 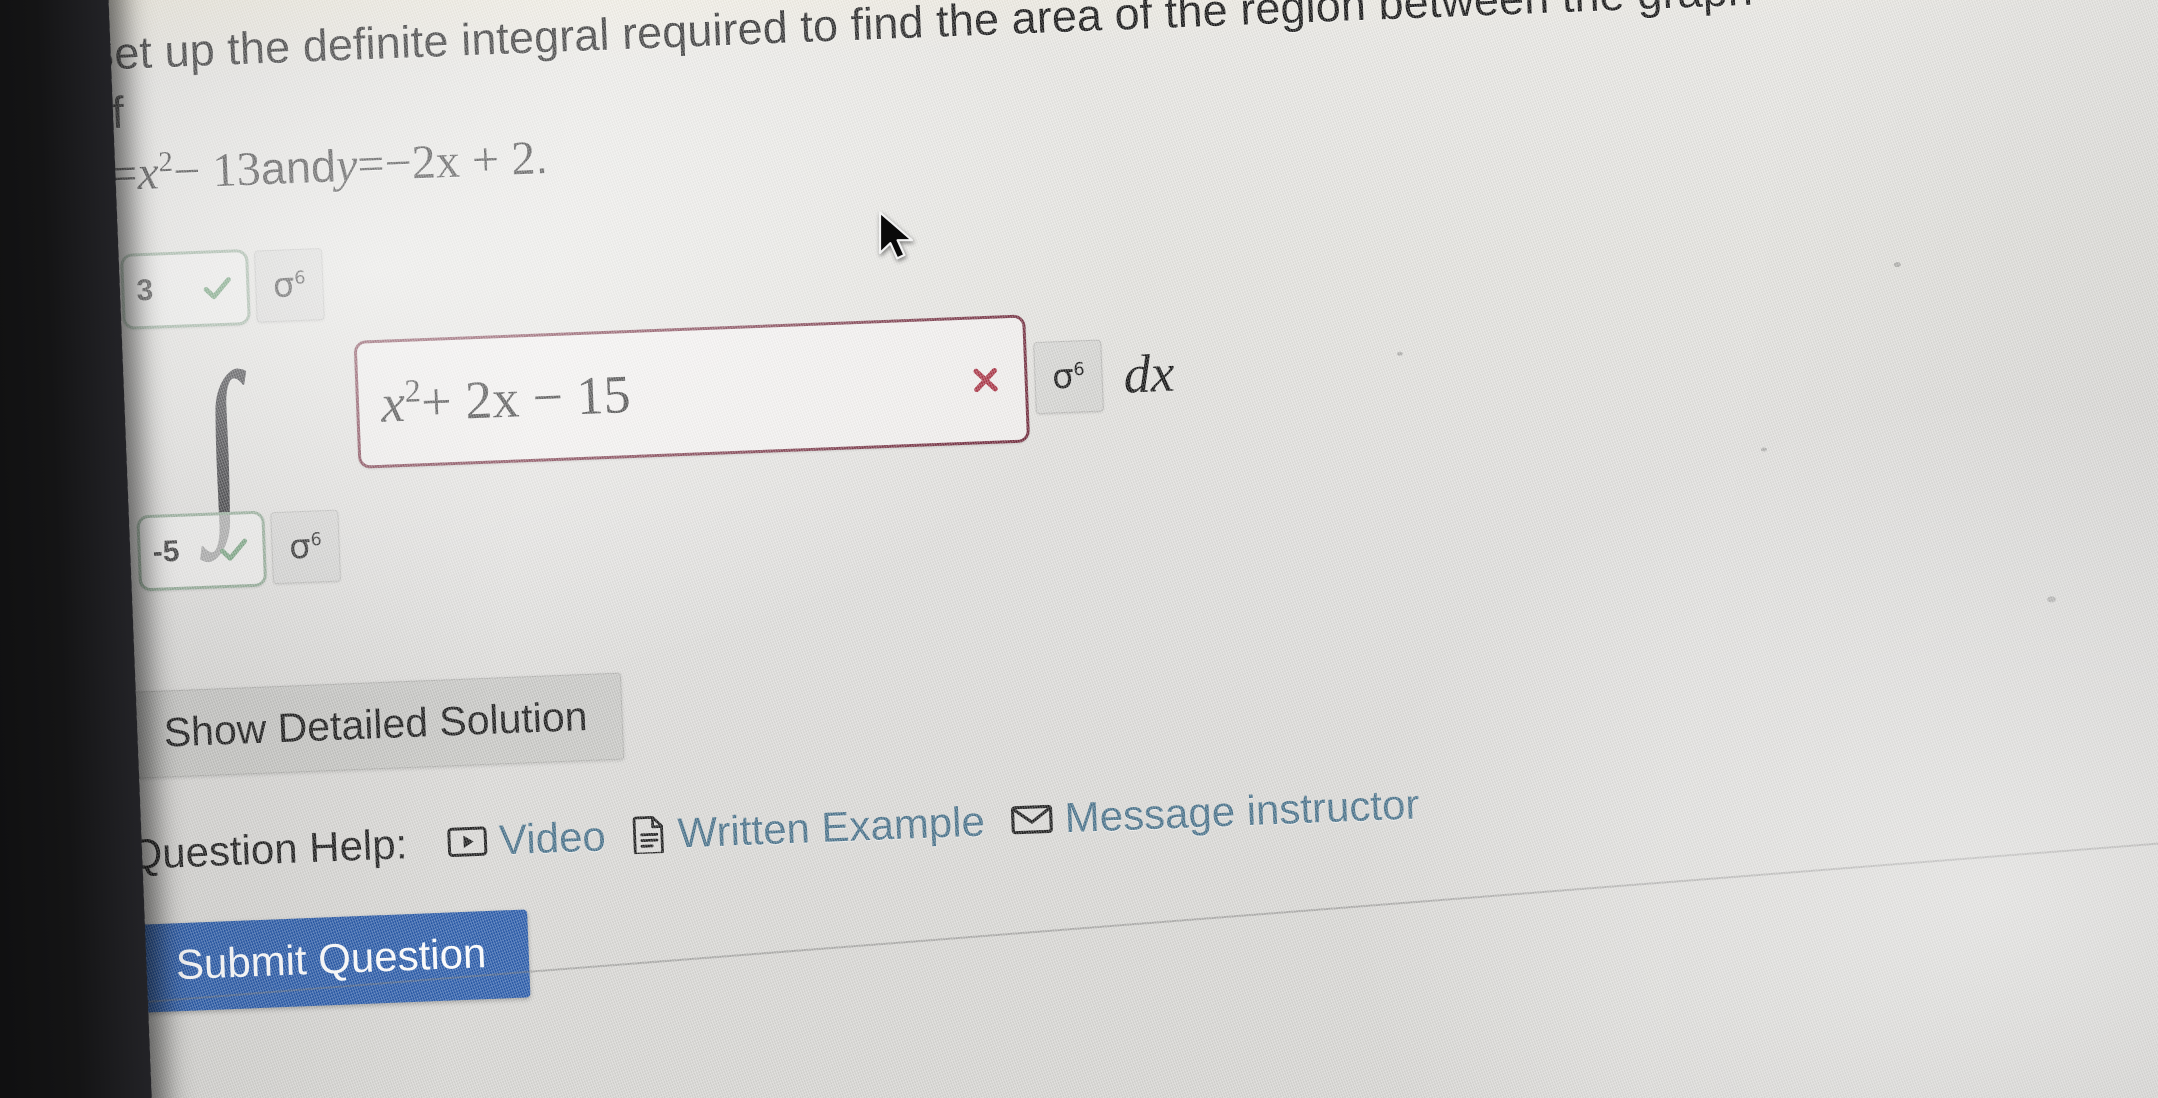 I want to click on lower-limit-input: -5, so click(x=202, y=551).